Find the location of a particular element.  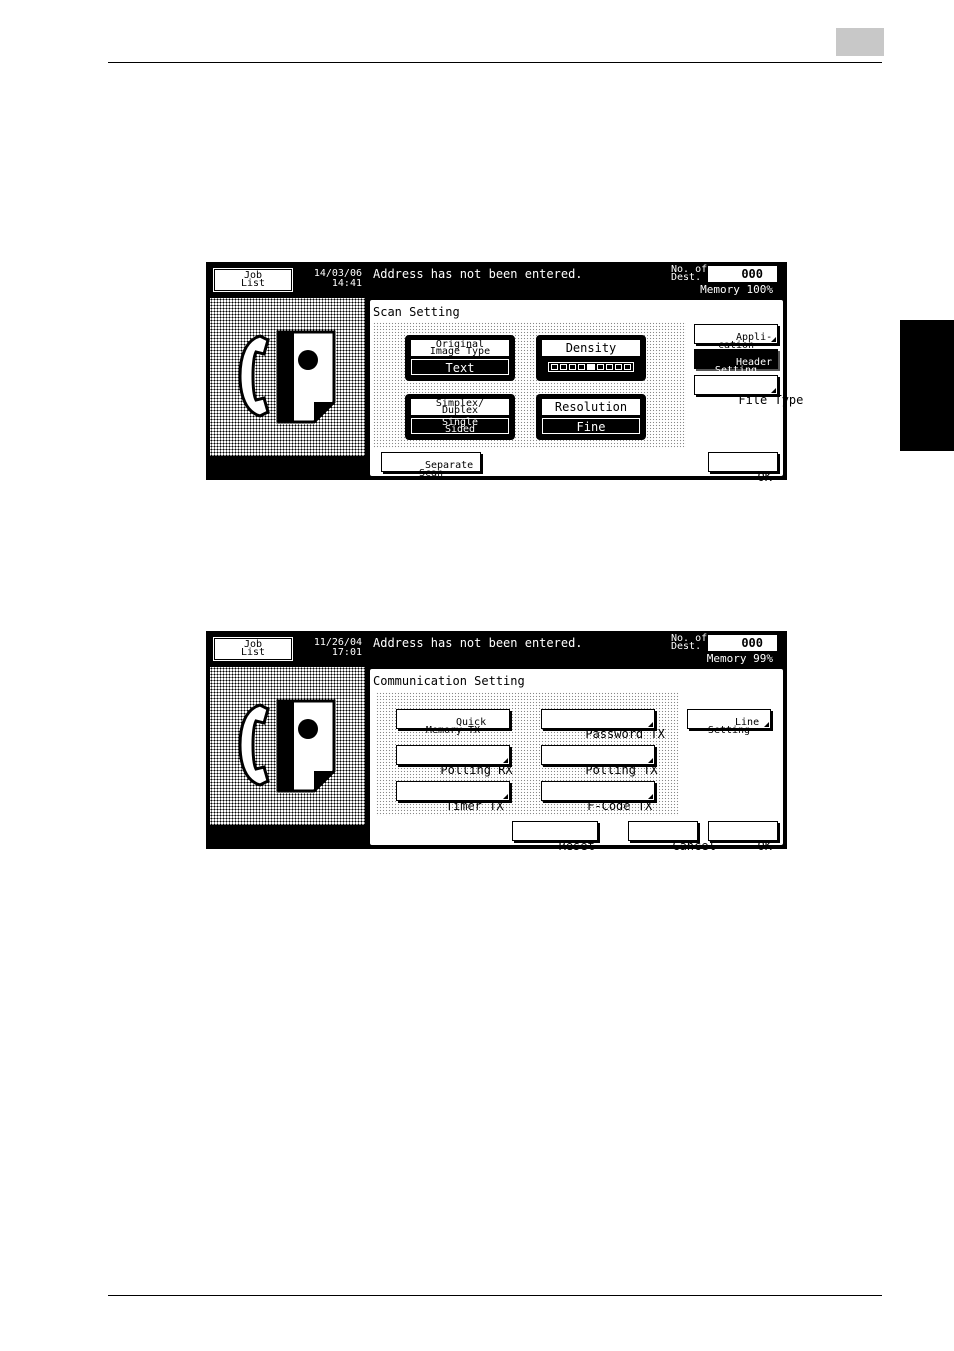

polling-rx-button: Polling RX is located at coordinates (454, 761).